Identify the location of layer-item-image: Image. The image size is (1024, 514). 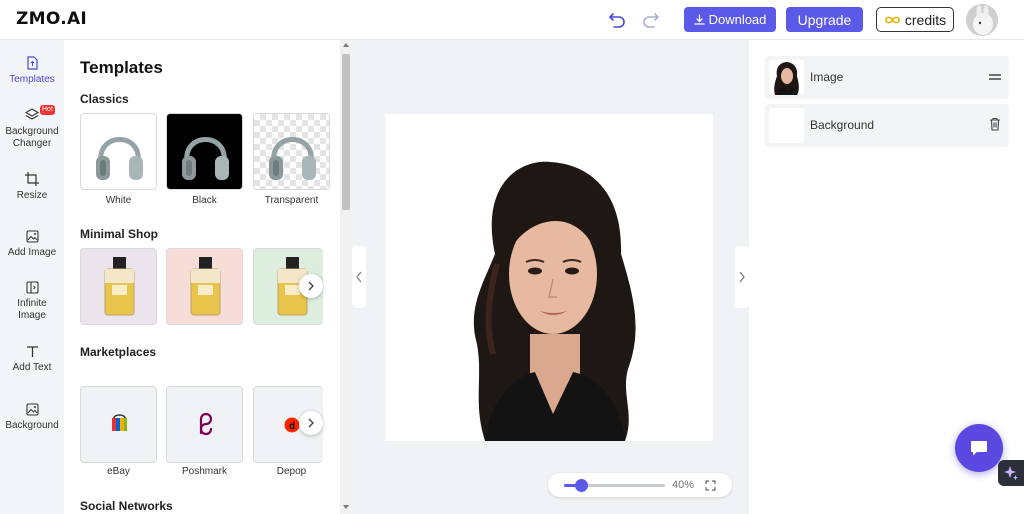
(887, 77).